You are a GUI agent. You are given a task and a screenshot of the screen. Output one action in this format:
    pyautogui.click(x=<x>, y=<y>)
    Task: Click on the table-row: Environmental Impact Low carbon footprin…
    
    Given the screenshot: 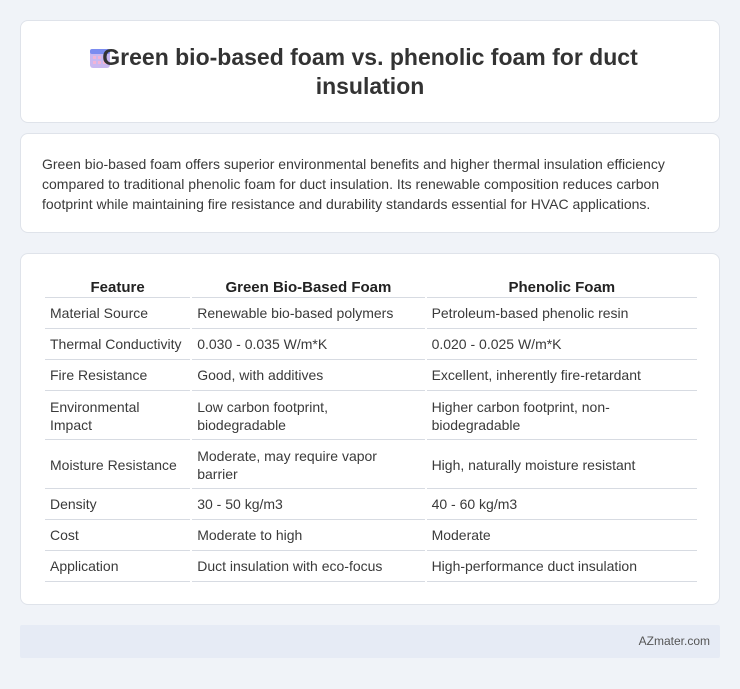 What is the action you would take?
    pyautogui.click(x=371, y=415)
    